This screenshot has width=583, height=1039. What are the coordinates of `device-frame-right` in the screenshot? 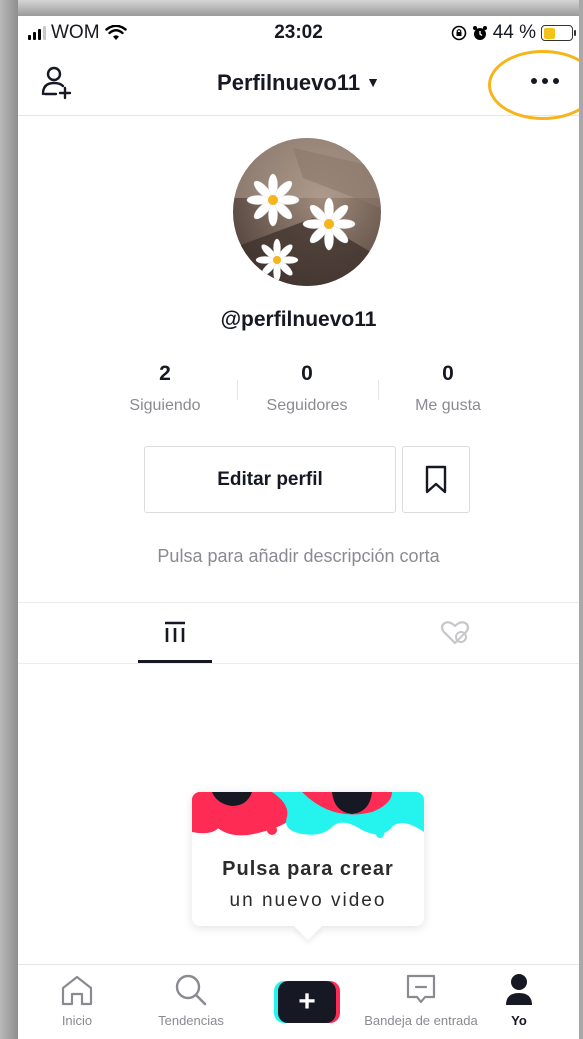 It's located at (581, 519).